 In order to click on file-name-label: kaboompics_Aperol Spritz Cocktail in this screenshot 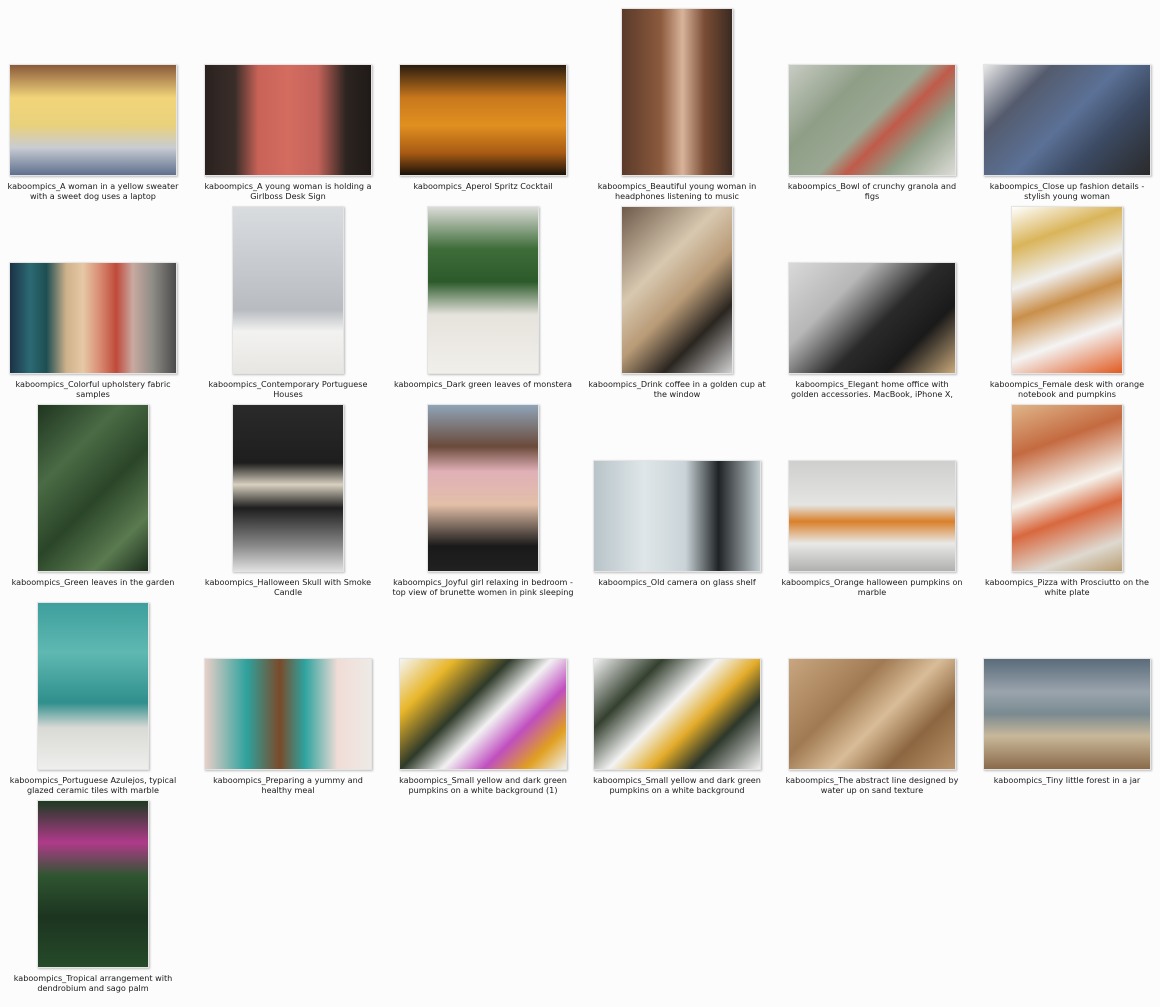, I will do `click(483, 186)`.